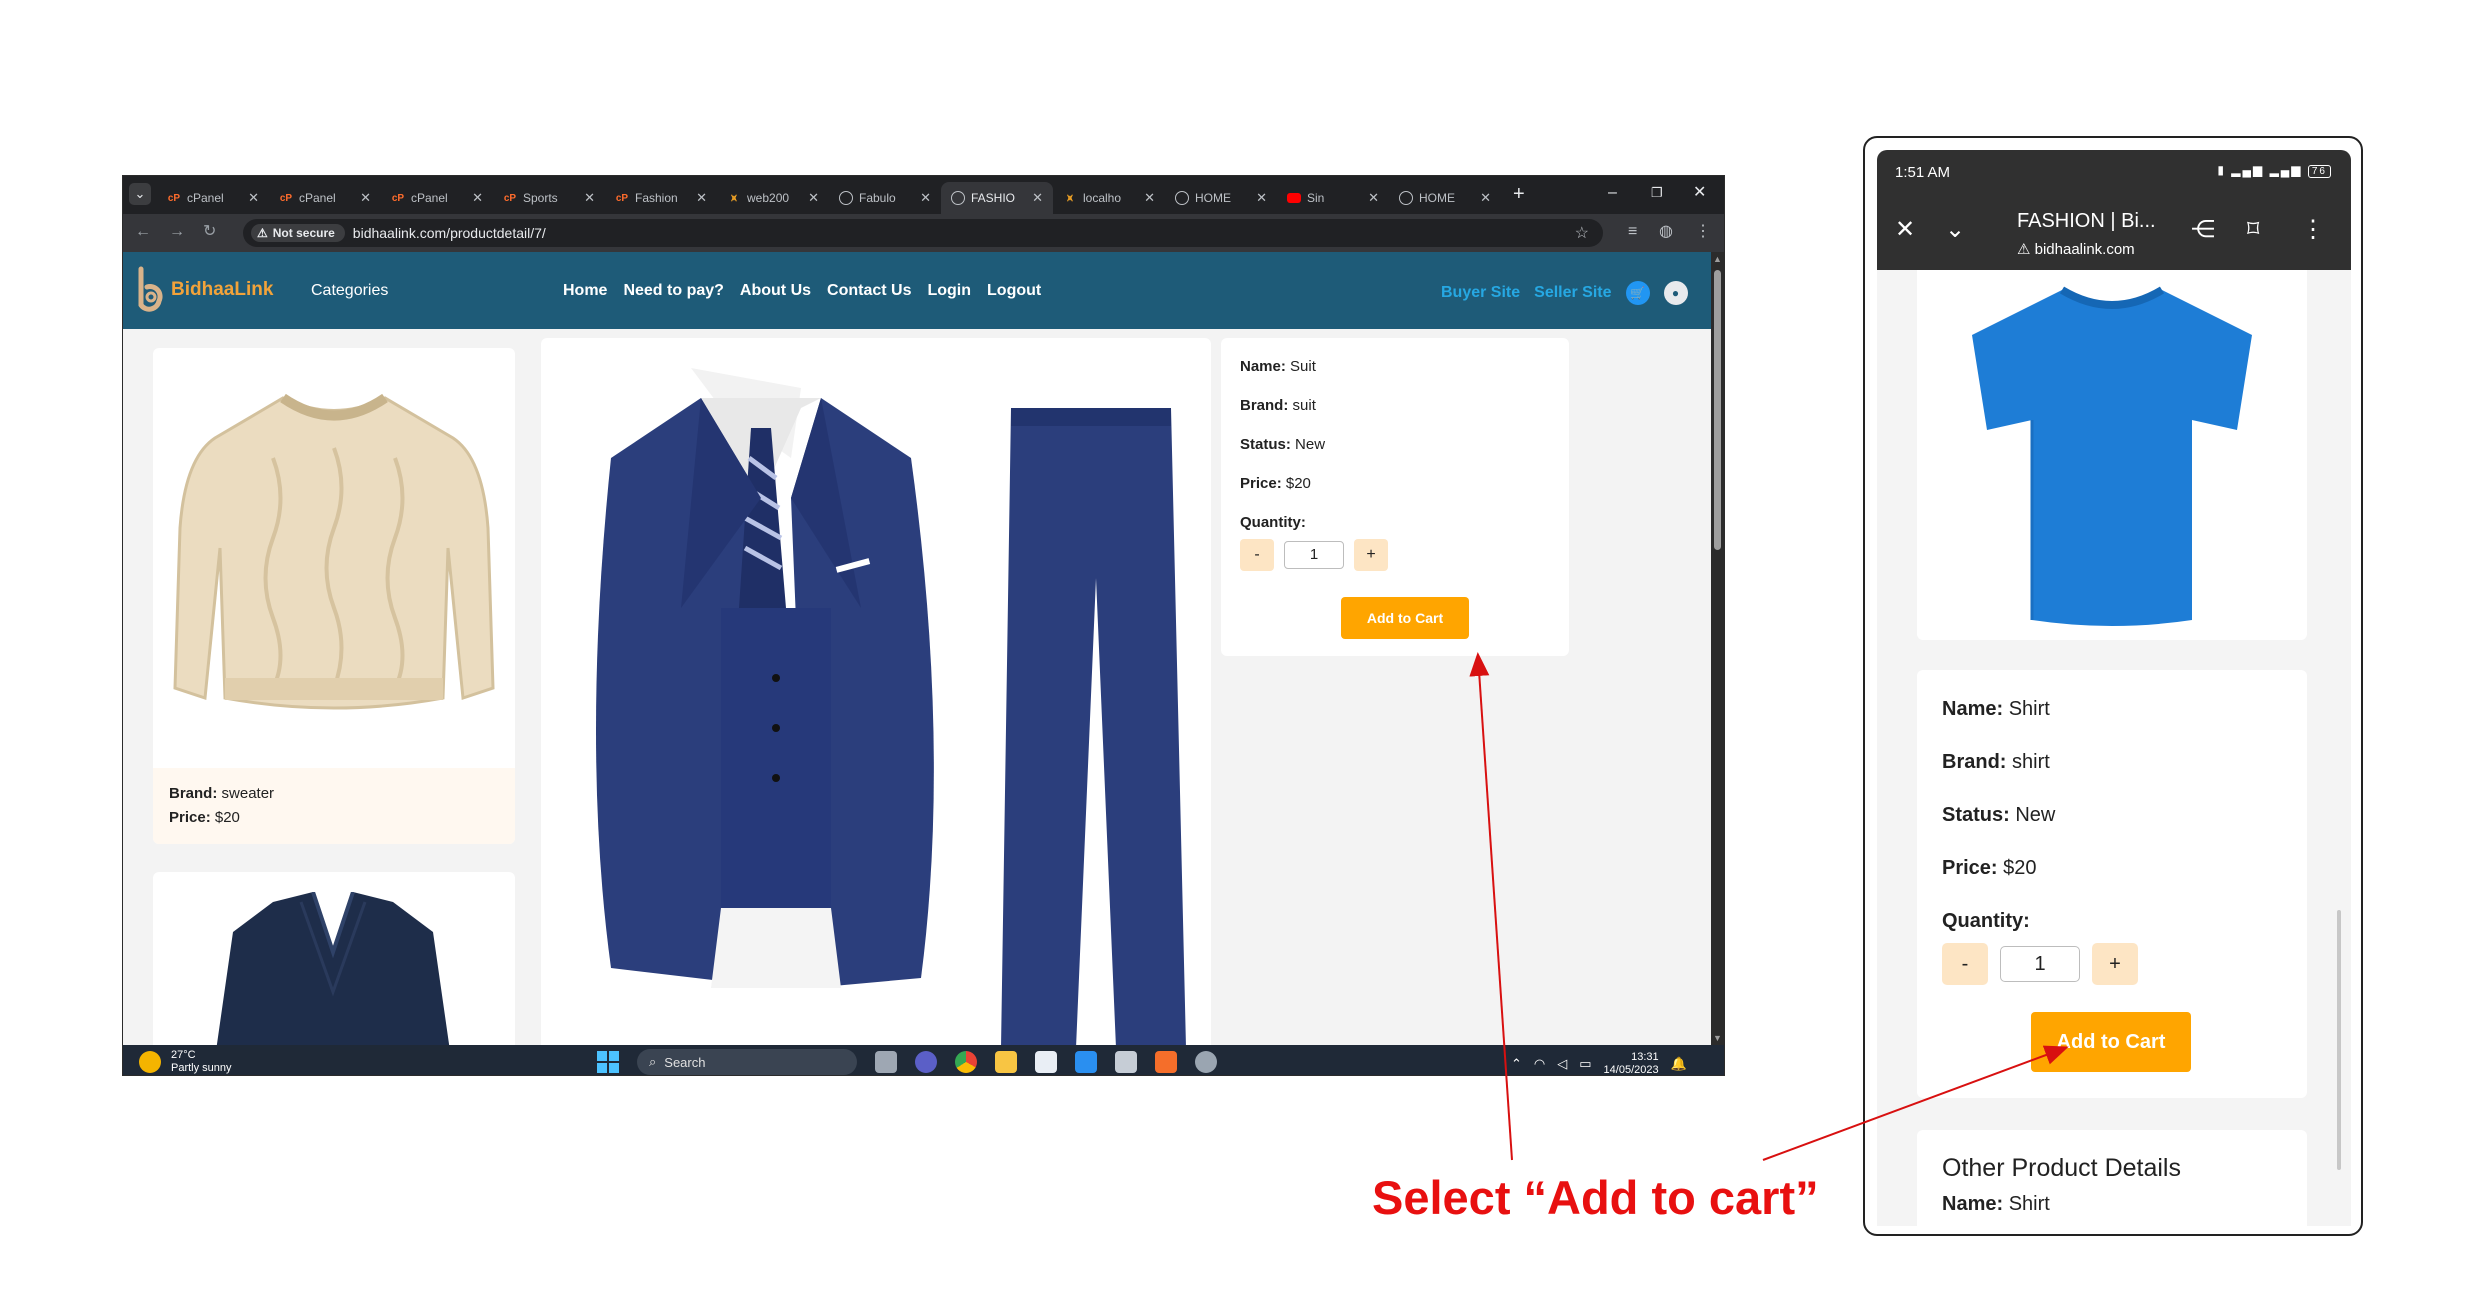 This screenshot has height=1307, width=2471. What do you see at coordinates (349, 291) in the screenshot?
I see `categories-menu: Categories` at bounding box center [349, 291].